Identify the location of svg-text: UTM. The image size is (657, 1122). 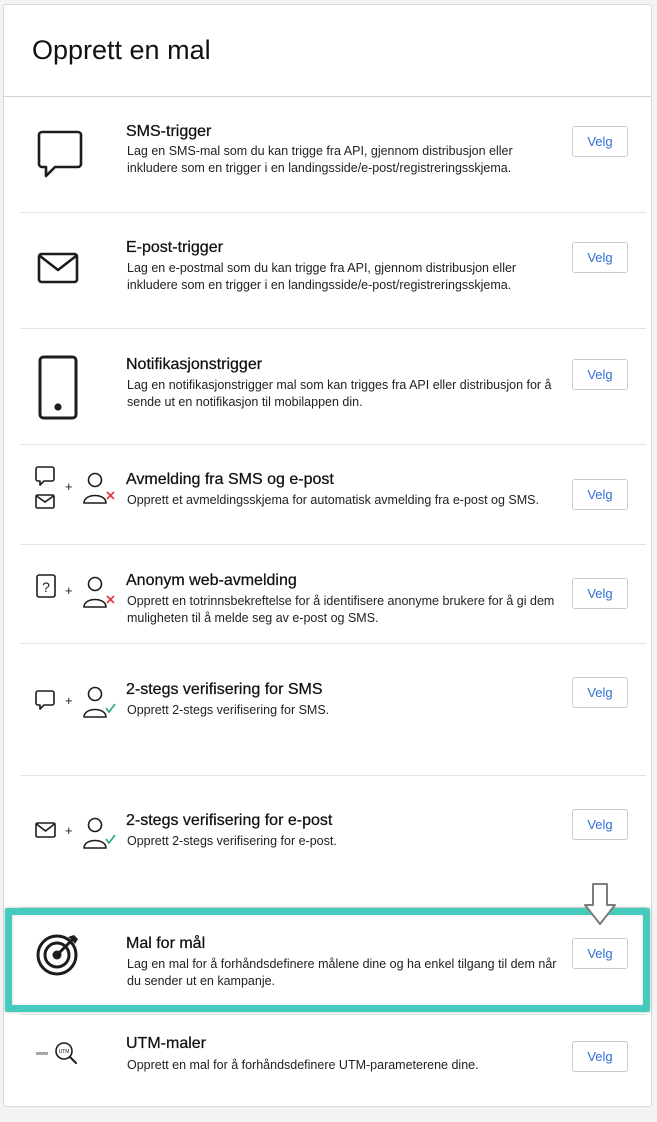
(64, 1052).